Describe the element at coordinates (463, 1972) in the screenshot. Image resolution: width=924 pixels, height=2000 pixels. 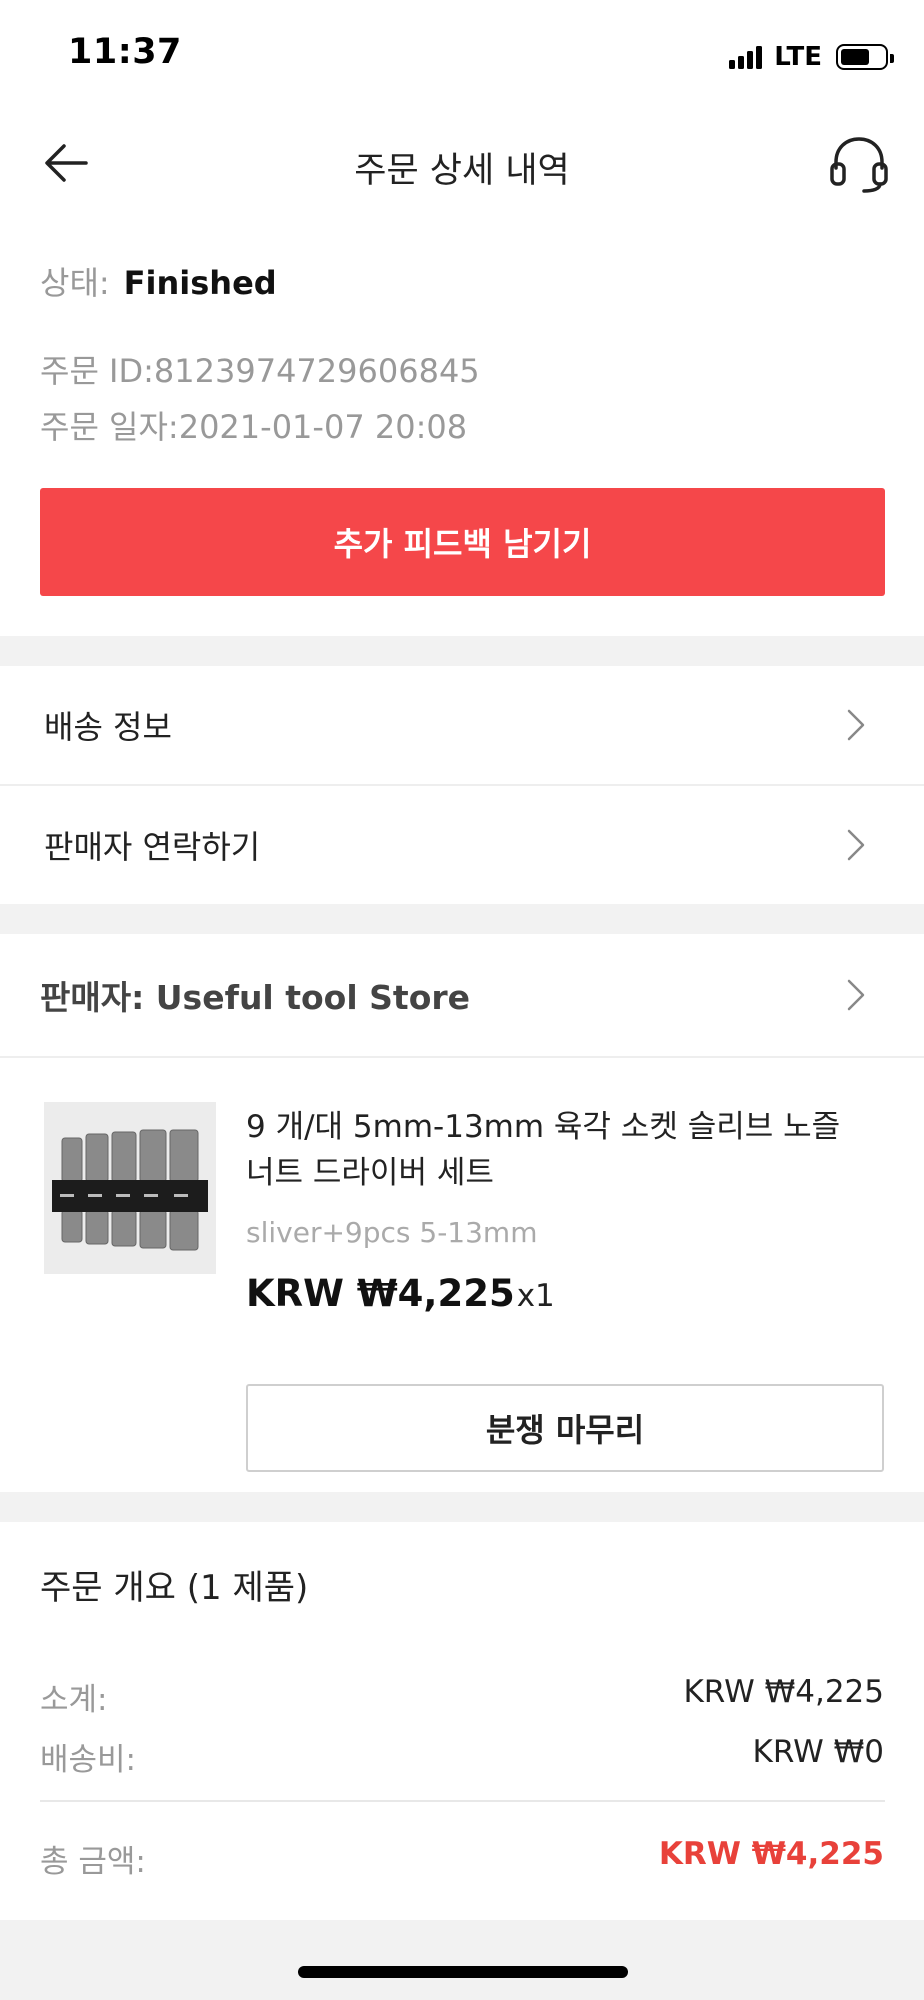
I see `home-indicator` at that location.